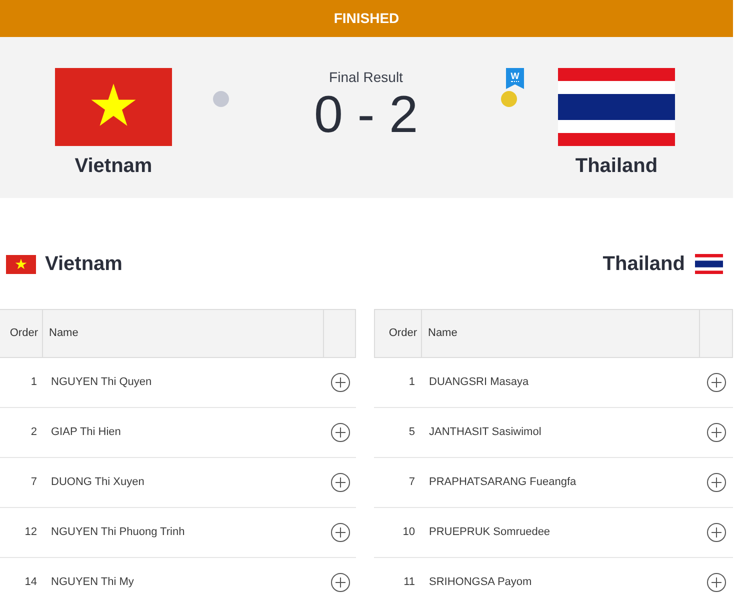 This screenshot has width=740, height=604. What do you see at coordinates (34, 432) in the screenshot?
I see `order-number: 2` at bounding box center [34, 432].